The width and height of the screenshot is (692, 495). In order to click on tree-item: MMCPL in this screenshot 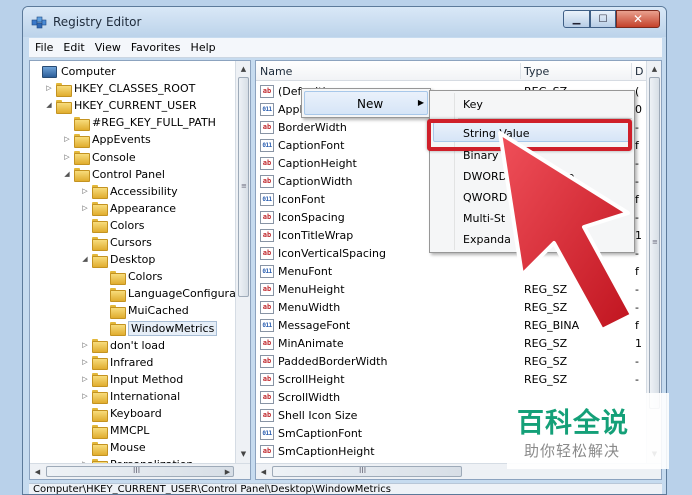, I will do `click(120, 430)`.